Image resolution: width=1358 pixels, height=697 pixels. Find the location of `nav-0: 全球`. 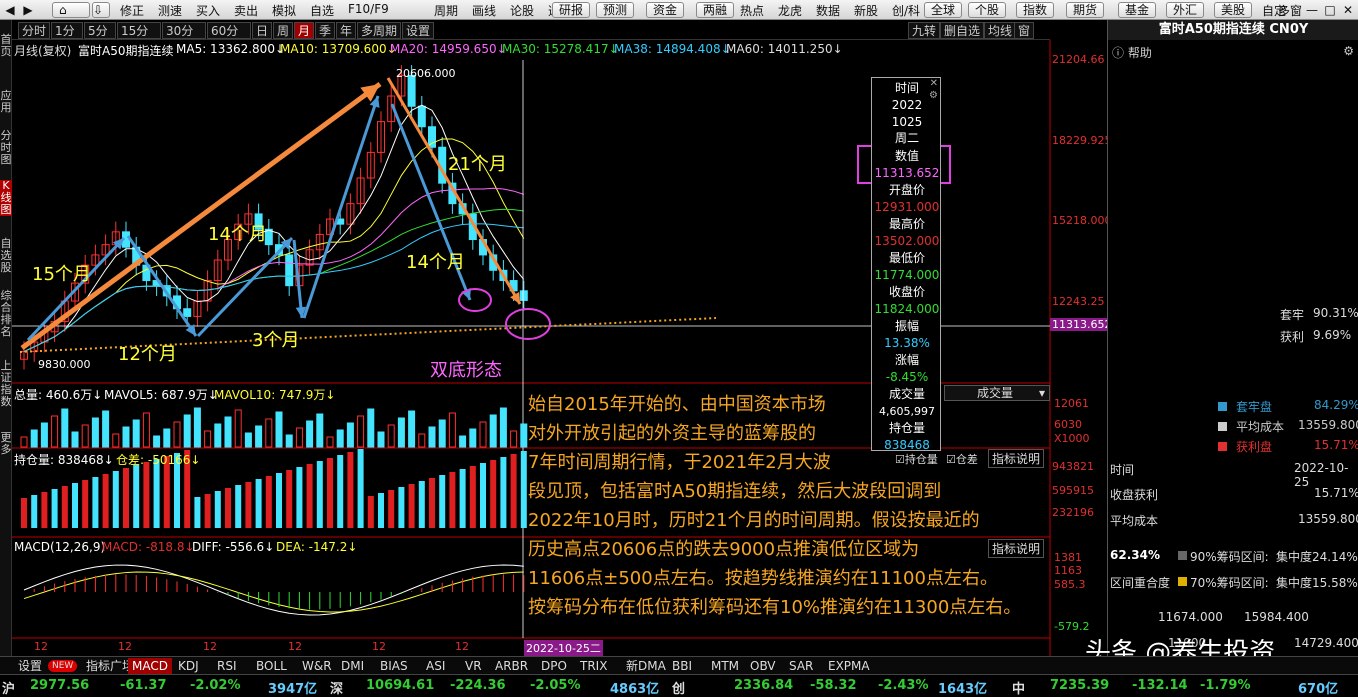

nav-0: 全球 is located at coordinates (943, 10).